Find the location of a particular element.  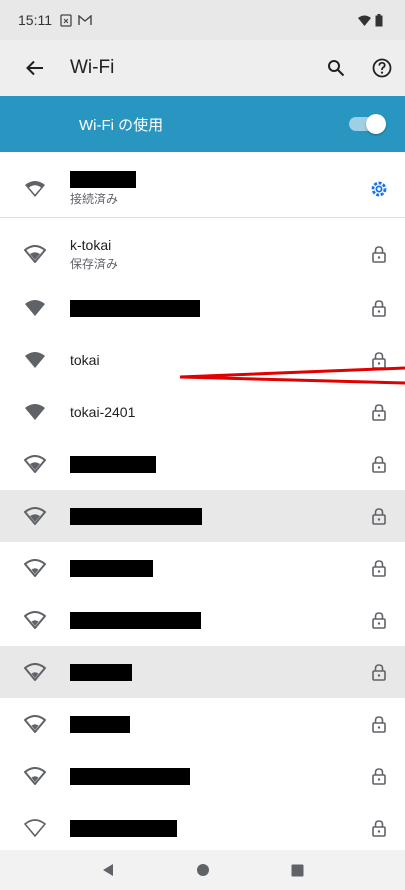

network-name: tokai is located at coordinates (85, 360).